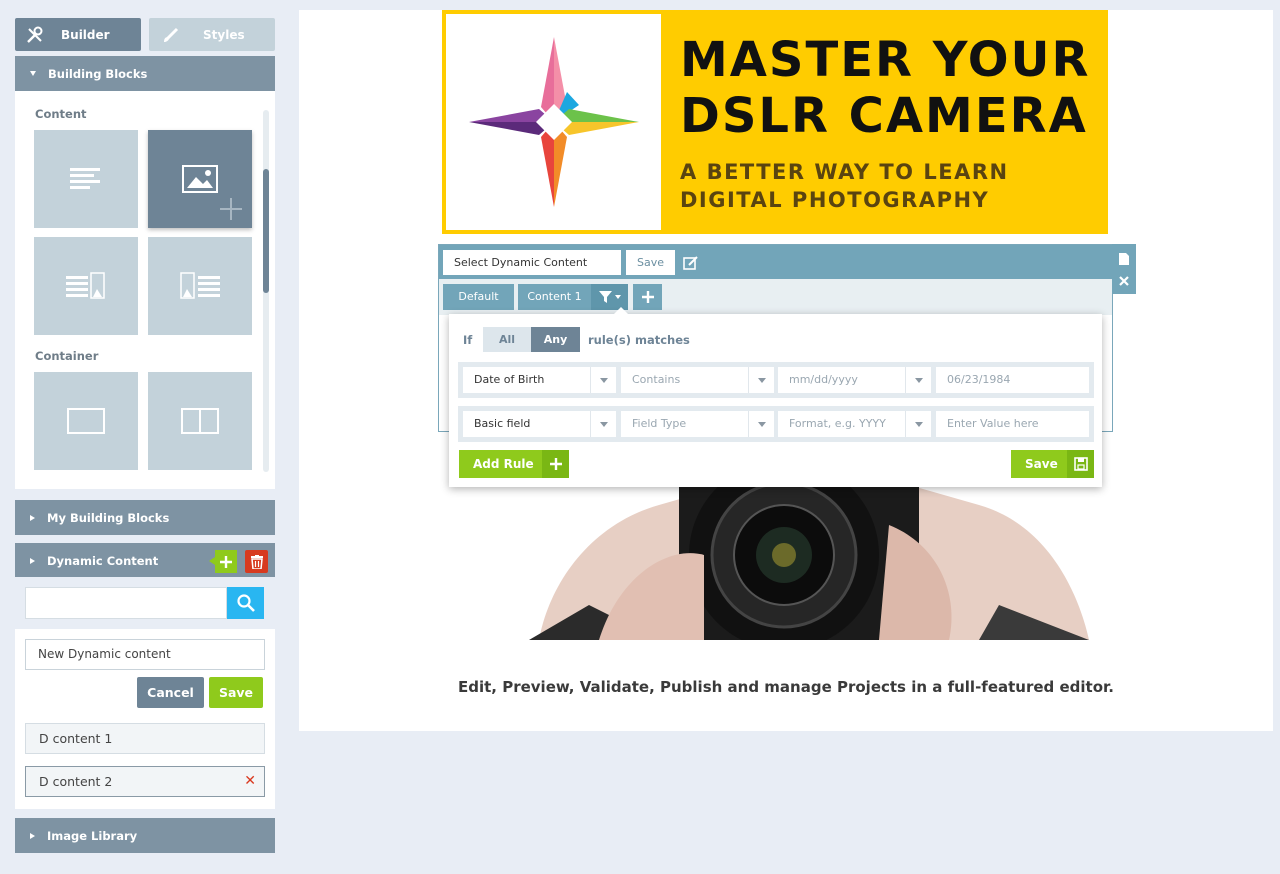  I want to click on add-tab-button, so click(647, 297).